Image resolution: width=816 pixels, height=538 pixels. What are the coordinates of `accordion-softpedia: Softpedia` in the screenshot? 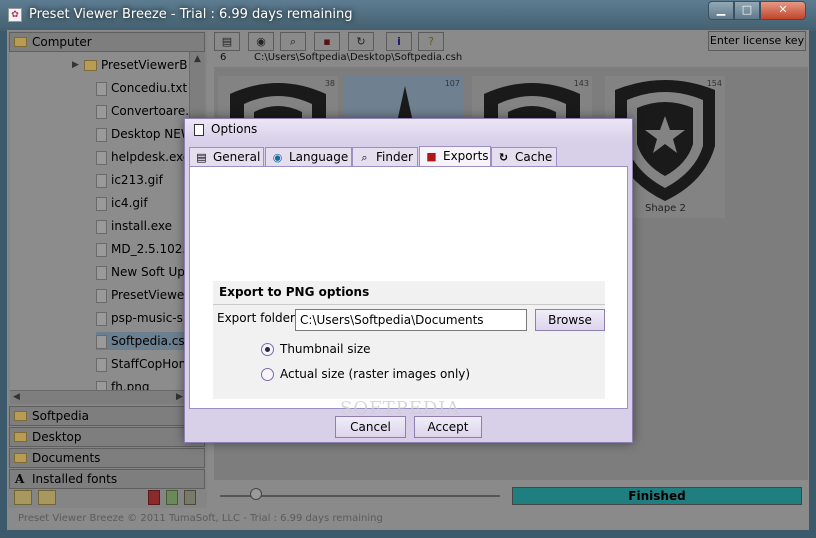 It's located at (107, 416).